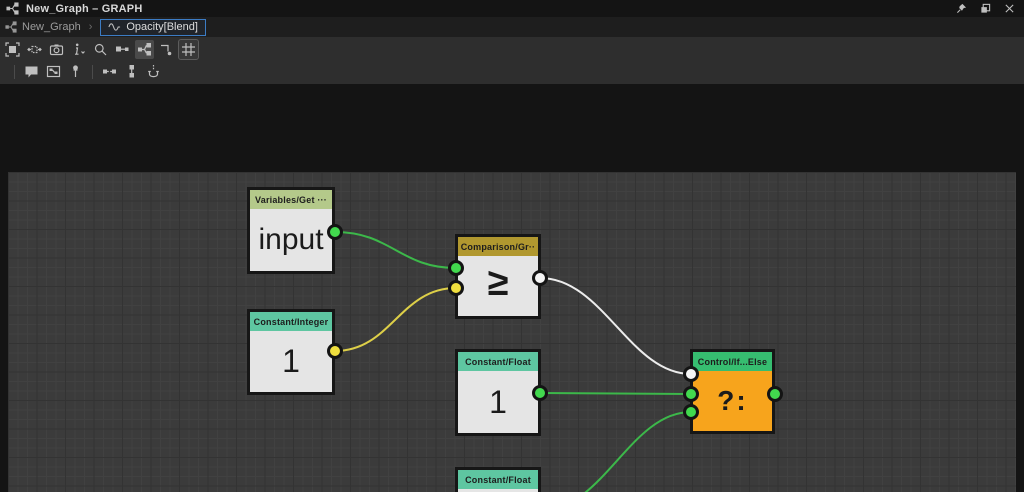 The image size is (1024, 492). What do you see at coordinates (732, 361) in the screenshot?
I see `node-header: Control/If...Else` at bounding box center [732, 361].